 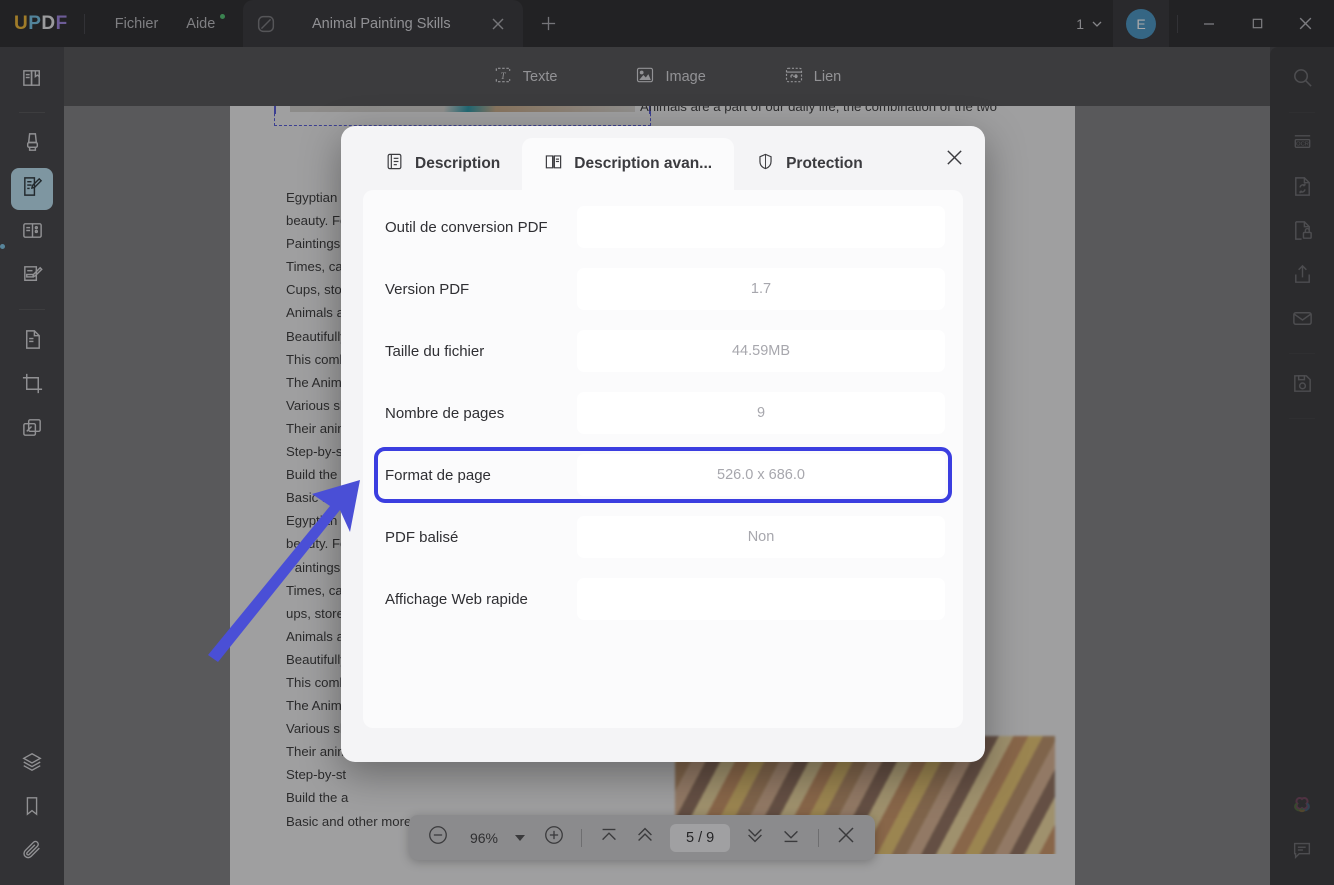 I want to click on property-value: Non, so click(x=761, y=537).